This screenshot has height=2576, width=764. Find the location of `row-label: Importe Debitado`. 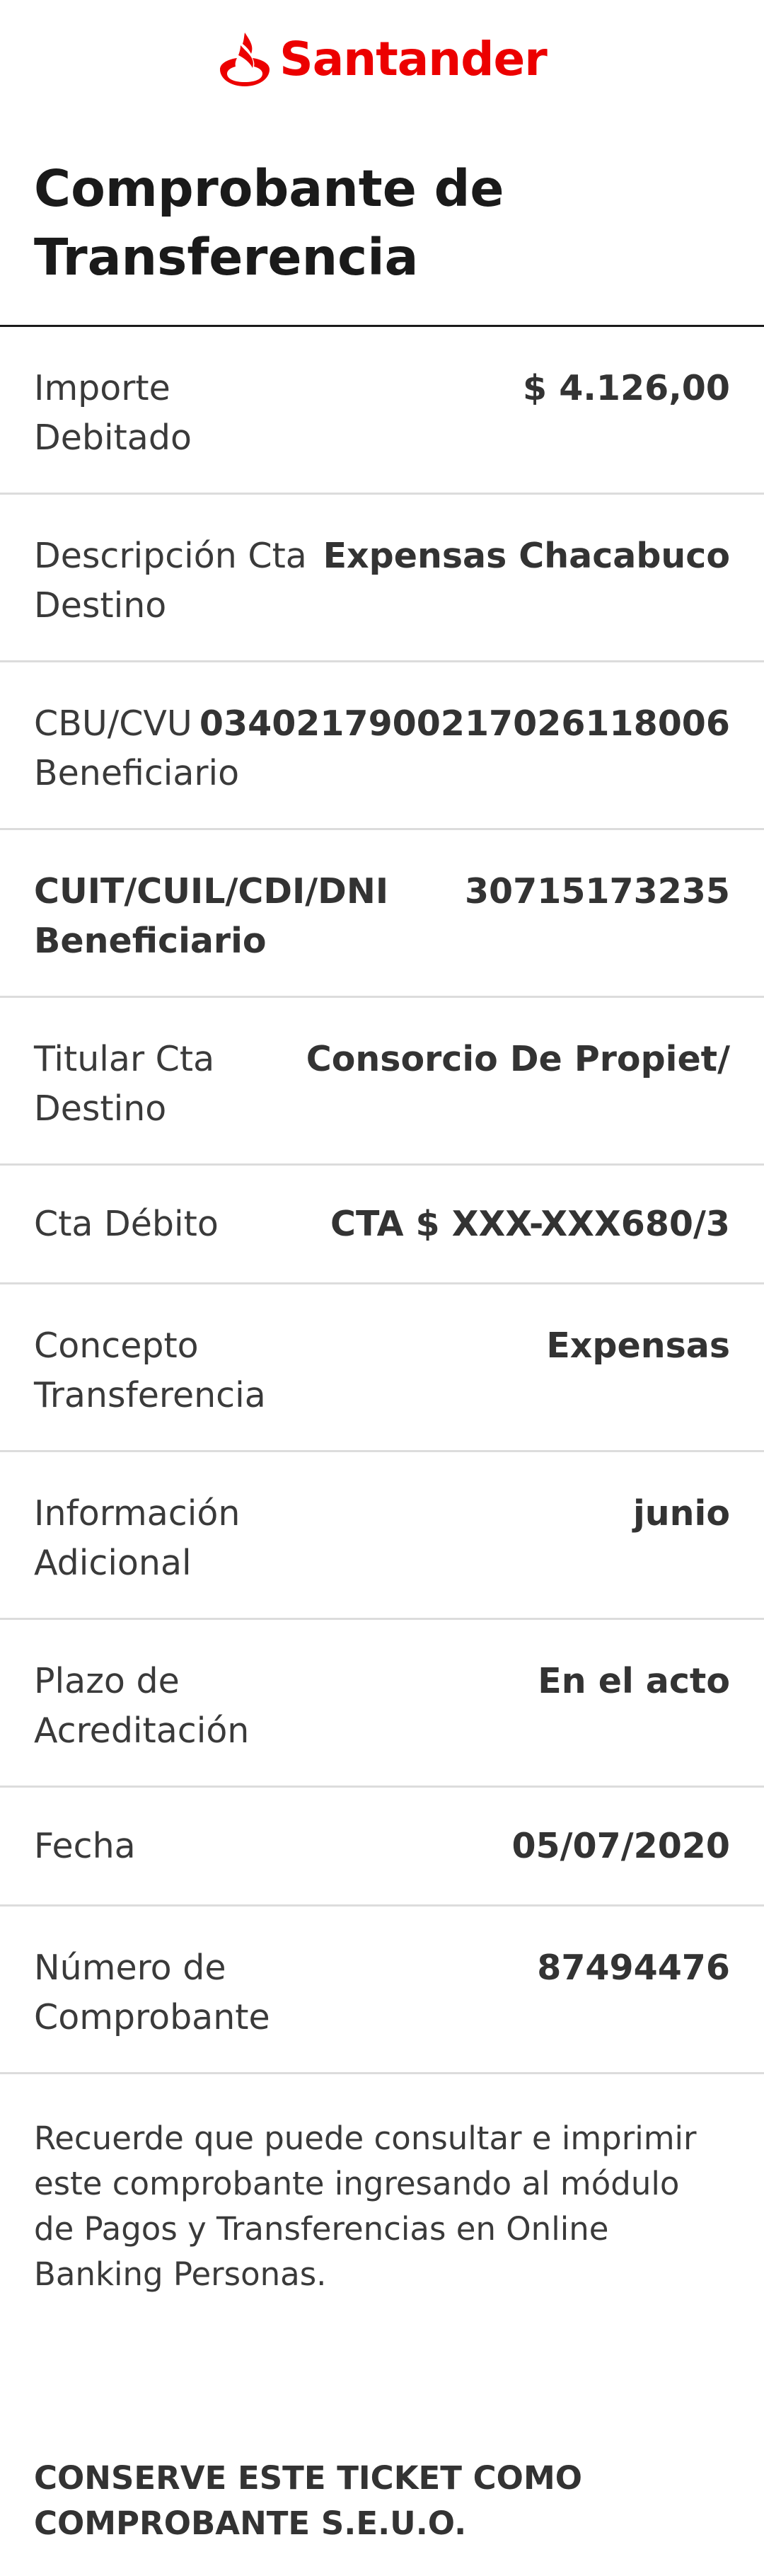

row-label: Importe Debitado is located at coordinates (113, 413).